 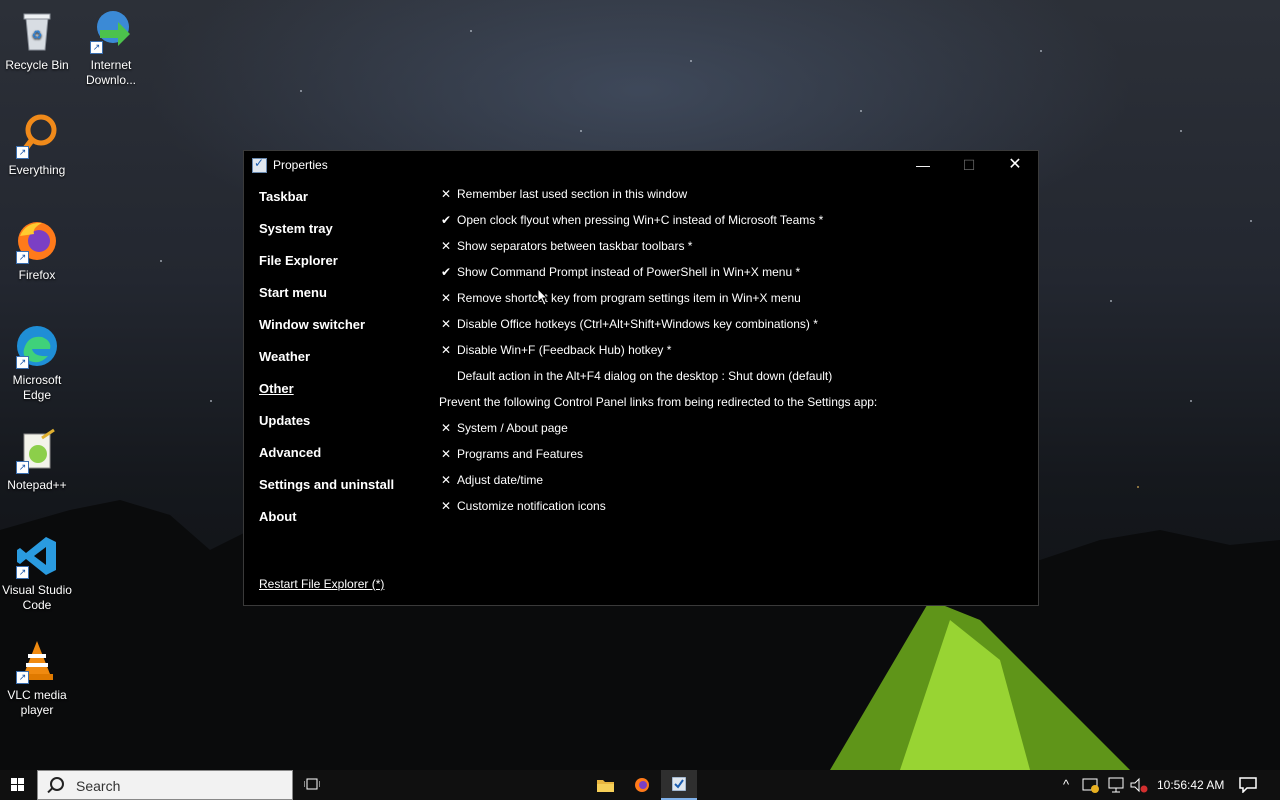 What do you see at coordinates (969, 165) in the screenshot?
I see `maximize-button: ☐` at bounding box center [969, 165].